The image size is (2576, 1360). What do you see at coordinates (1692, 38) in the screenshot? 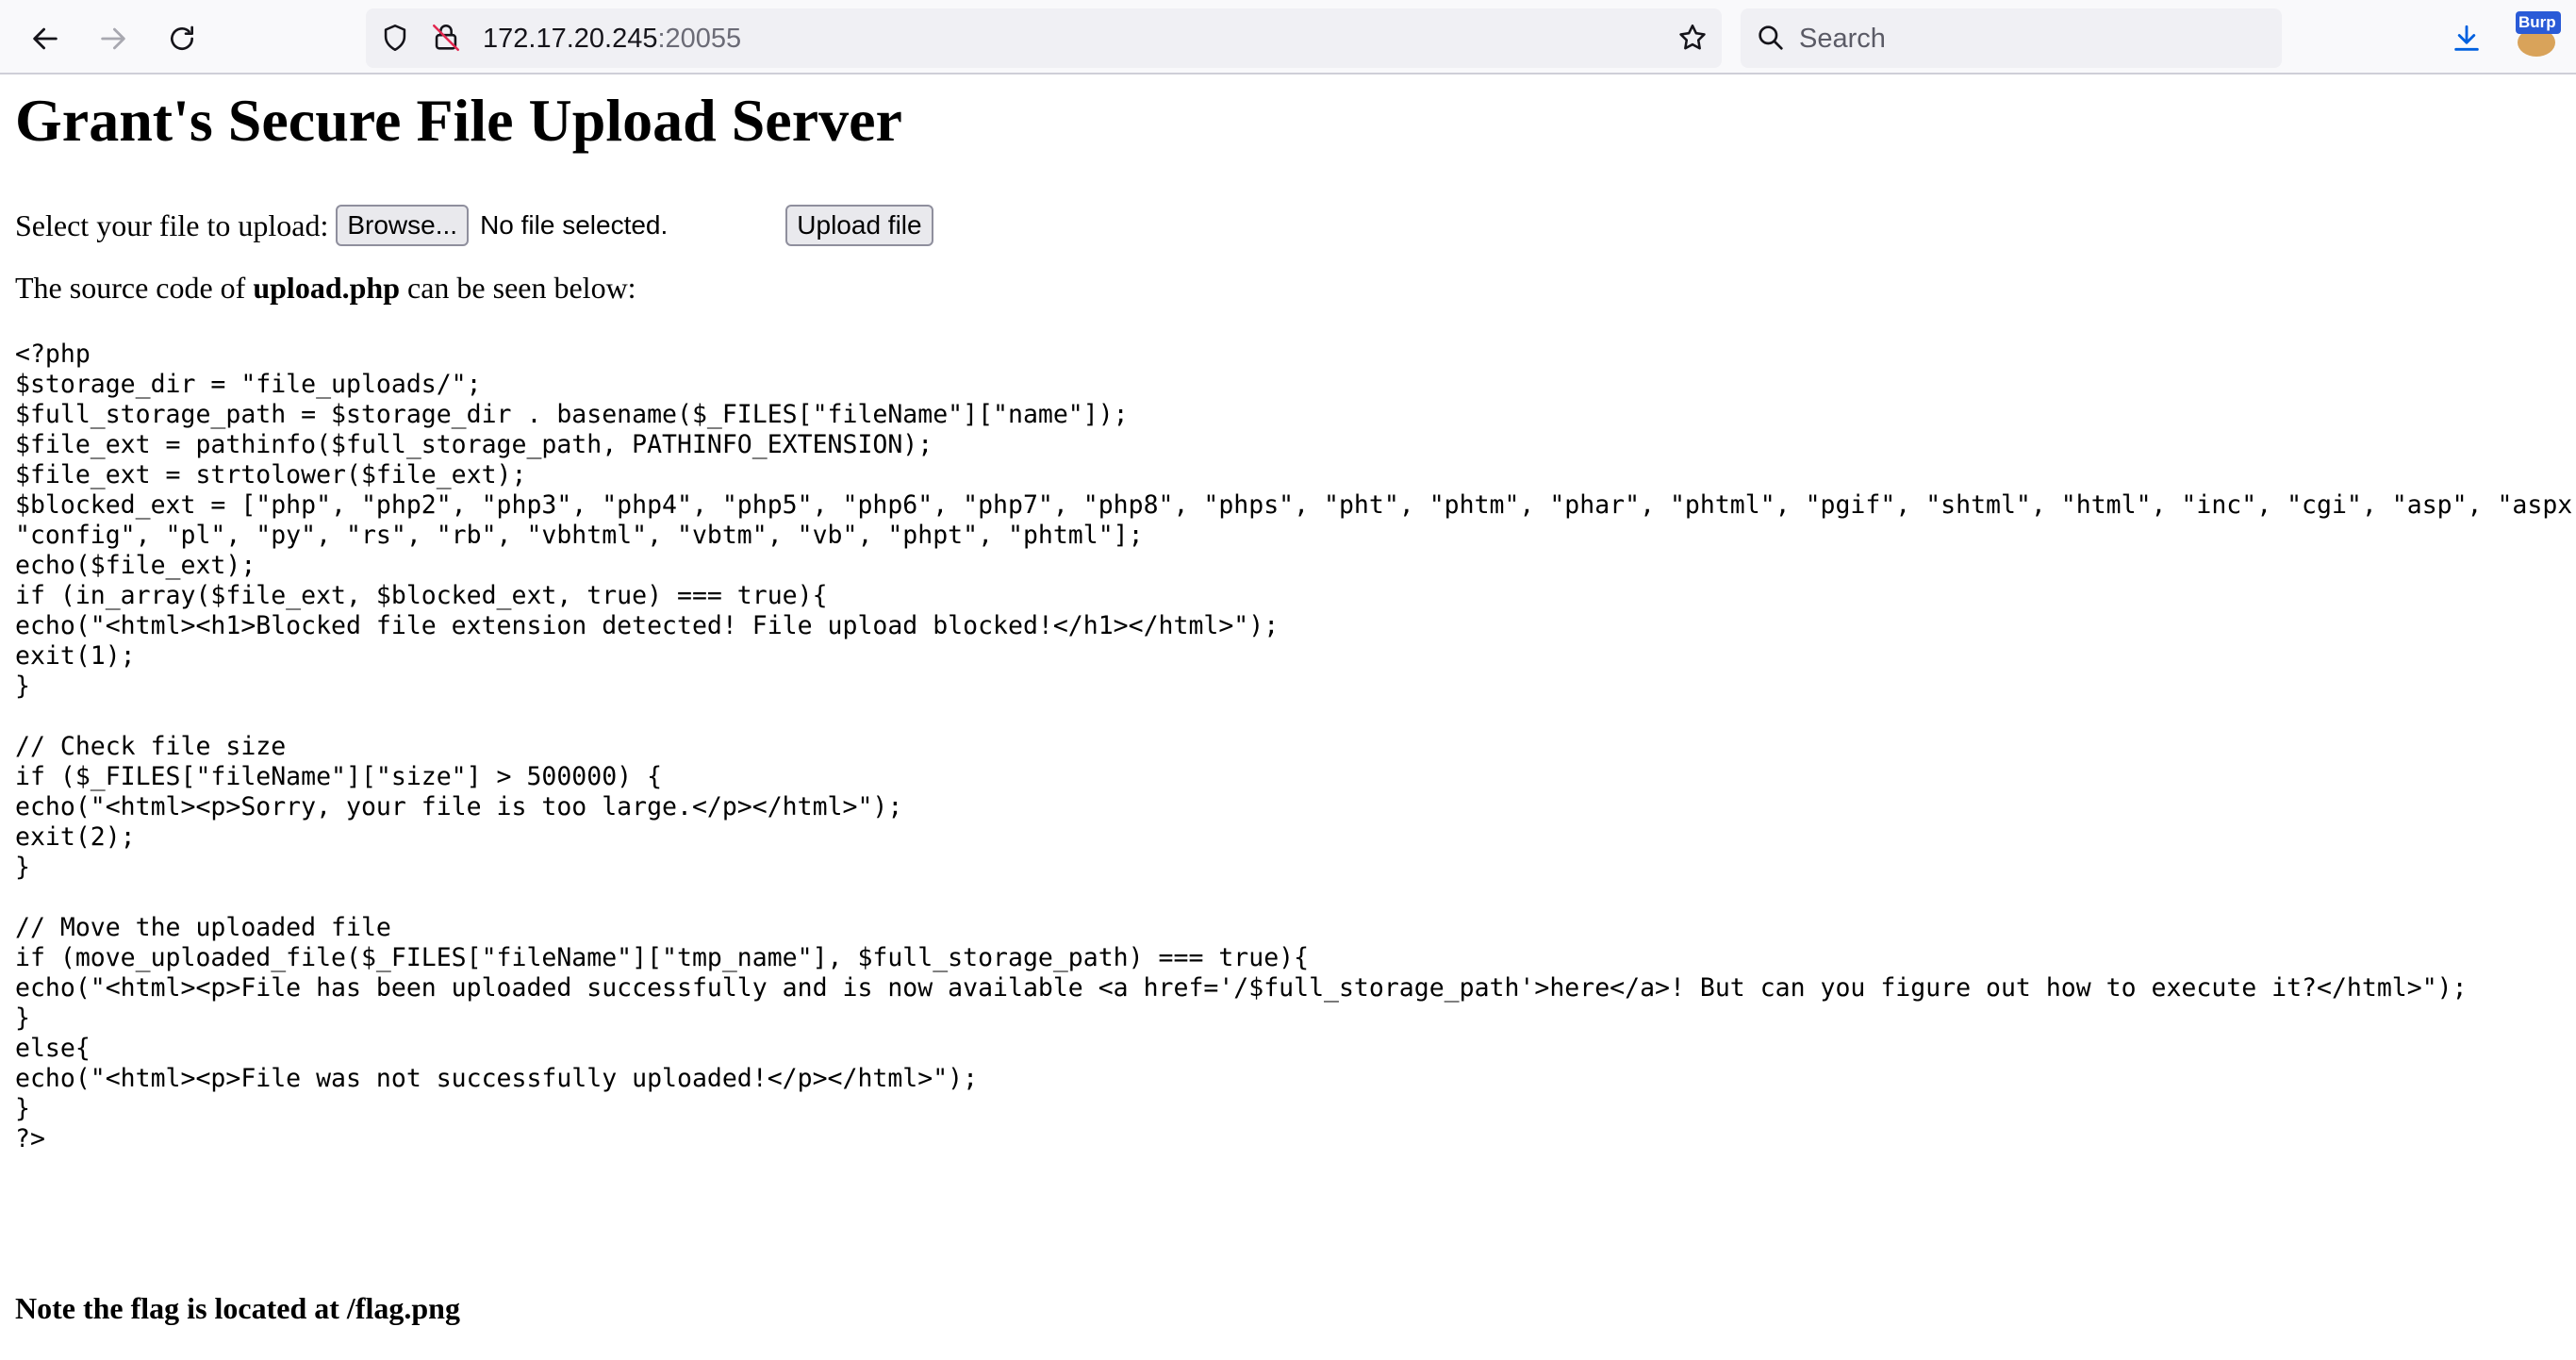
I see `star-icon` at bounding box center [1692, 38].